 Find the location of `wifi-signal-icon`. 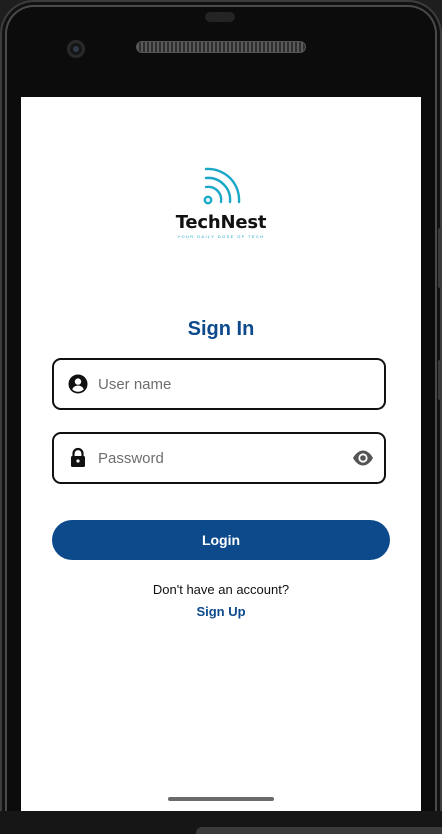

wifi-signal-icon is located at coordinates (222, 186).